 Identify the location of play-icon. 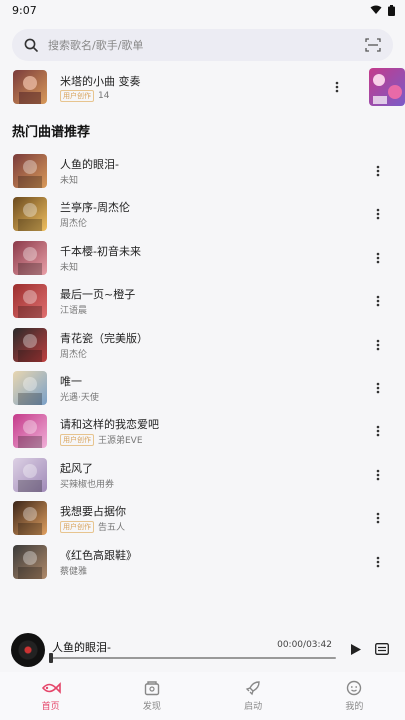
(356, 649).